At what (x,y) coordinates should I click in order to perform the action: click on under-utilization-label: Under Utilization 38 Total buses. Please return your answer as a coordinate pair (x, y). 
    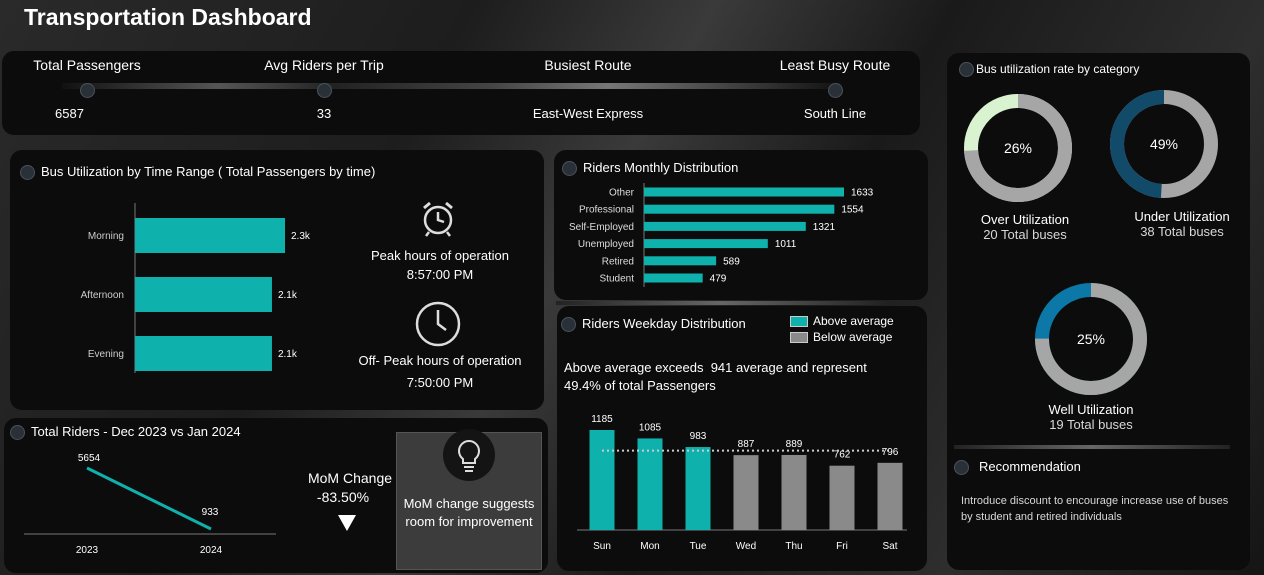
    Looking at the image, I should click on (1182, 224).